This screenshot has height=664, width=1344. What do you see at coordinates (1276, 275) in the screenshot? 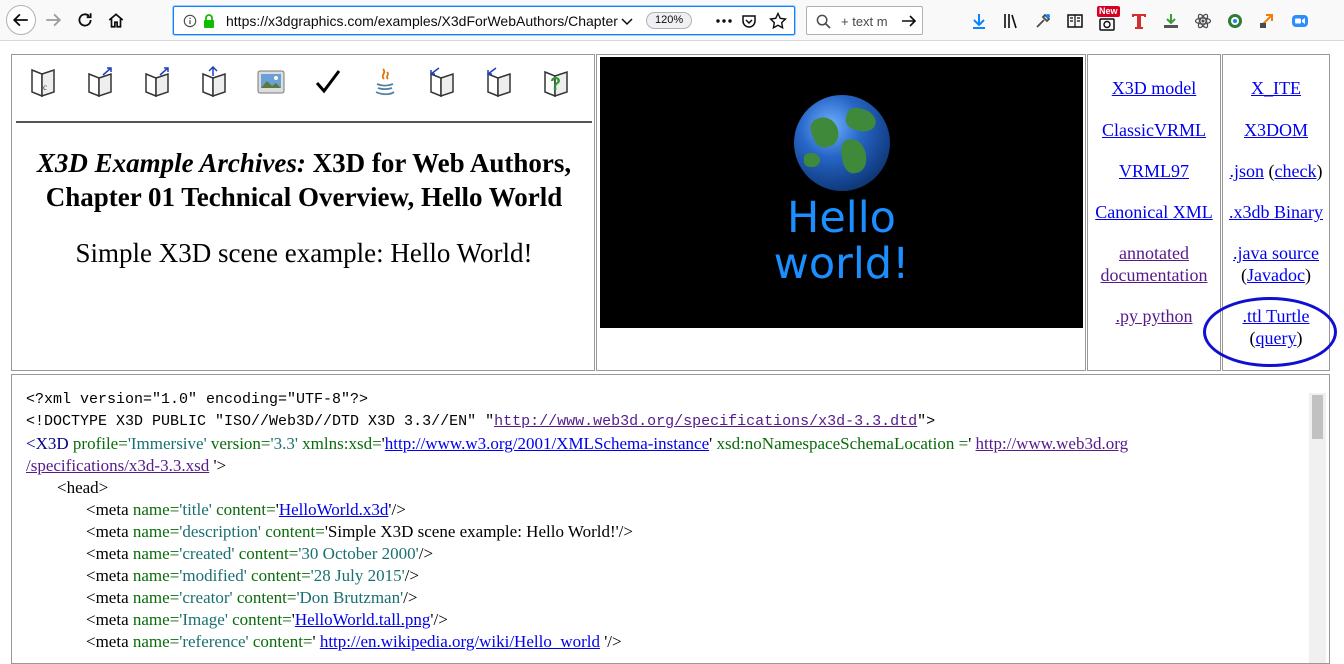
I see `javadoc-link: Javadoc` at bounding box center [1276, 275].